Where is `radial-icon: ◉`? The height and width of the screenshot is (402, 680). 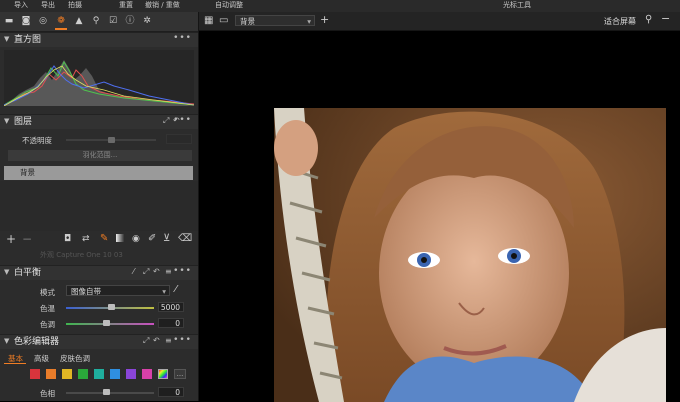 radial-icon: ◉ is located at coordinates (136, 239).